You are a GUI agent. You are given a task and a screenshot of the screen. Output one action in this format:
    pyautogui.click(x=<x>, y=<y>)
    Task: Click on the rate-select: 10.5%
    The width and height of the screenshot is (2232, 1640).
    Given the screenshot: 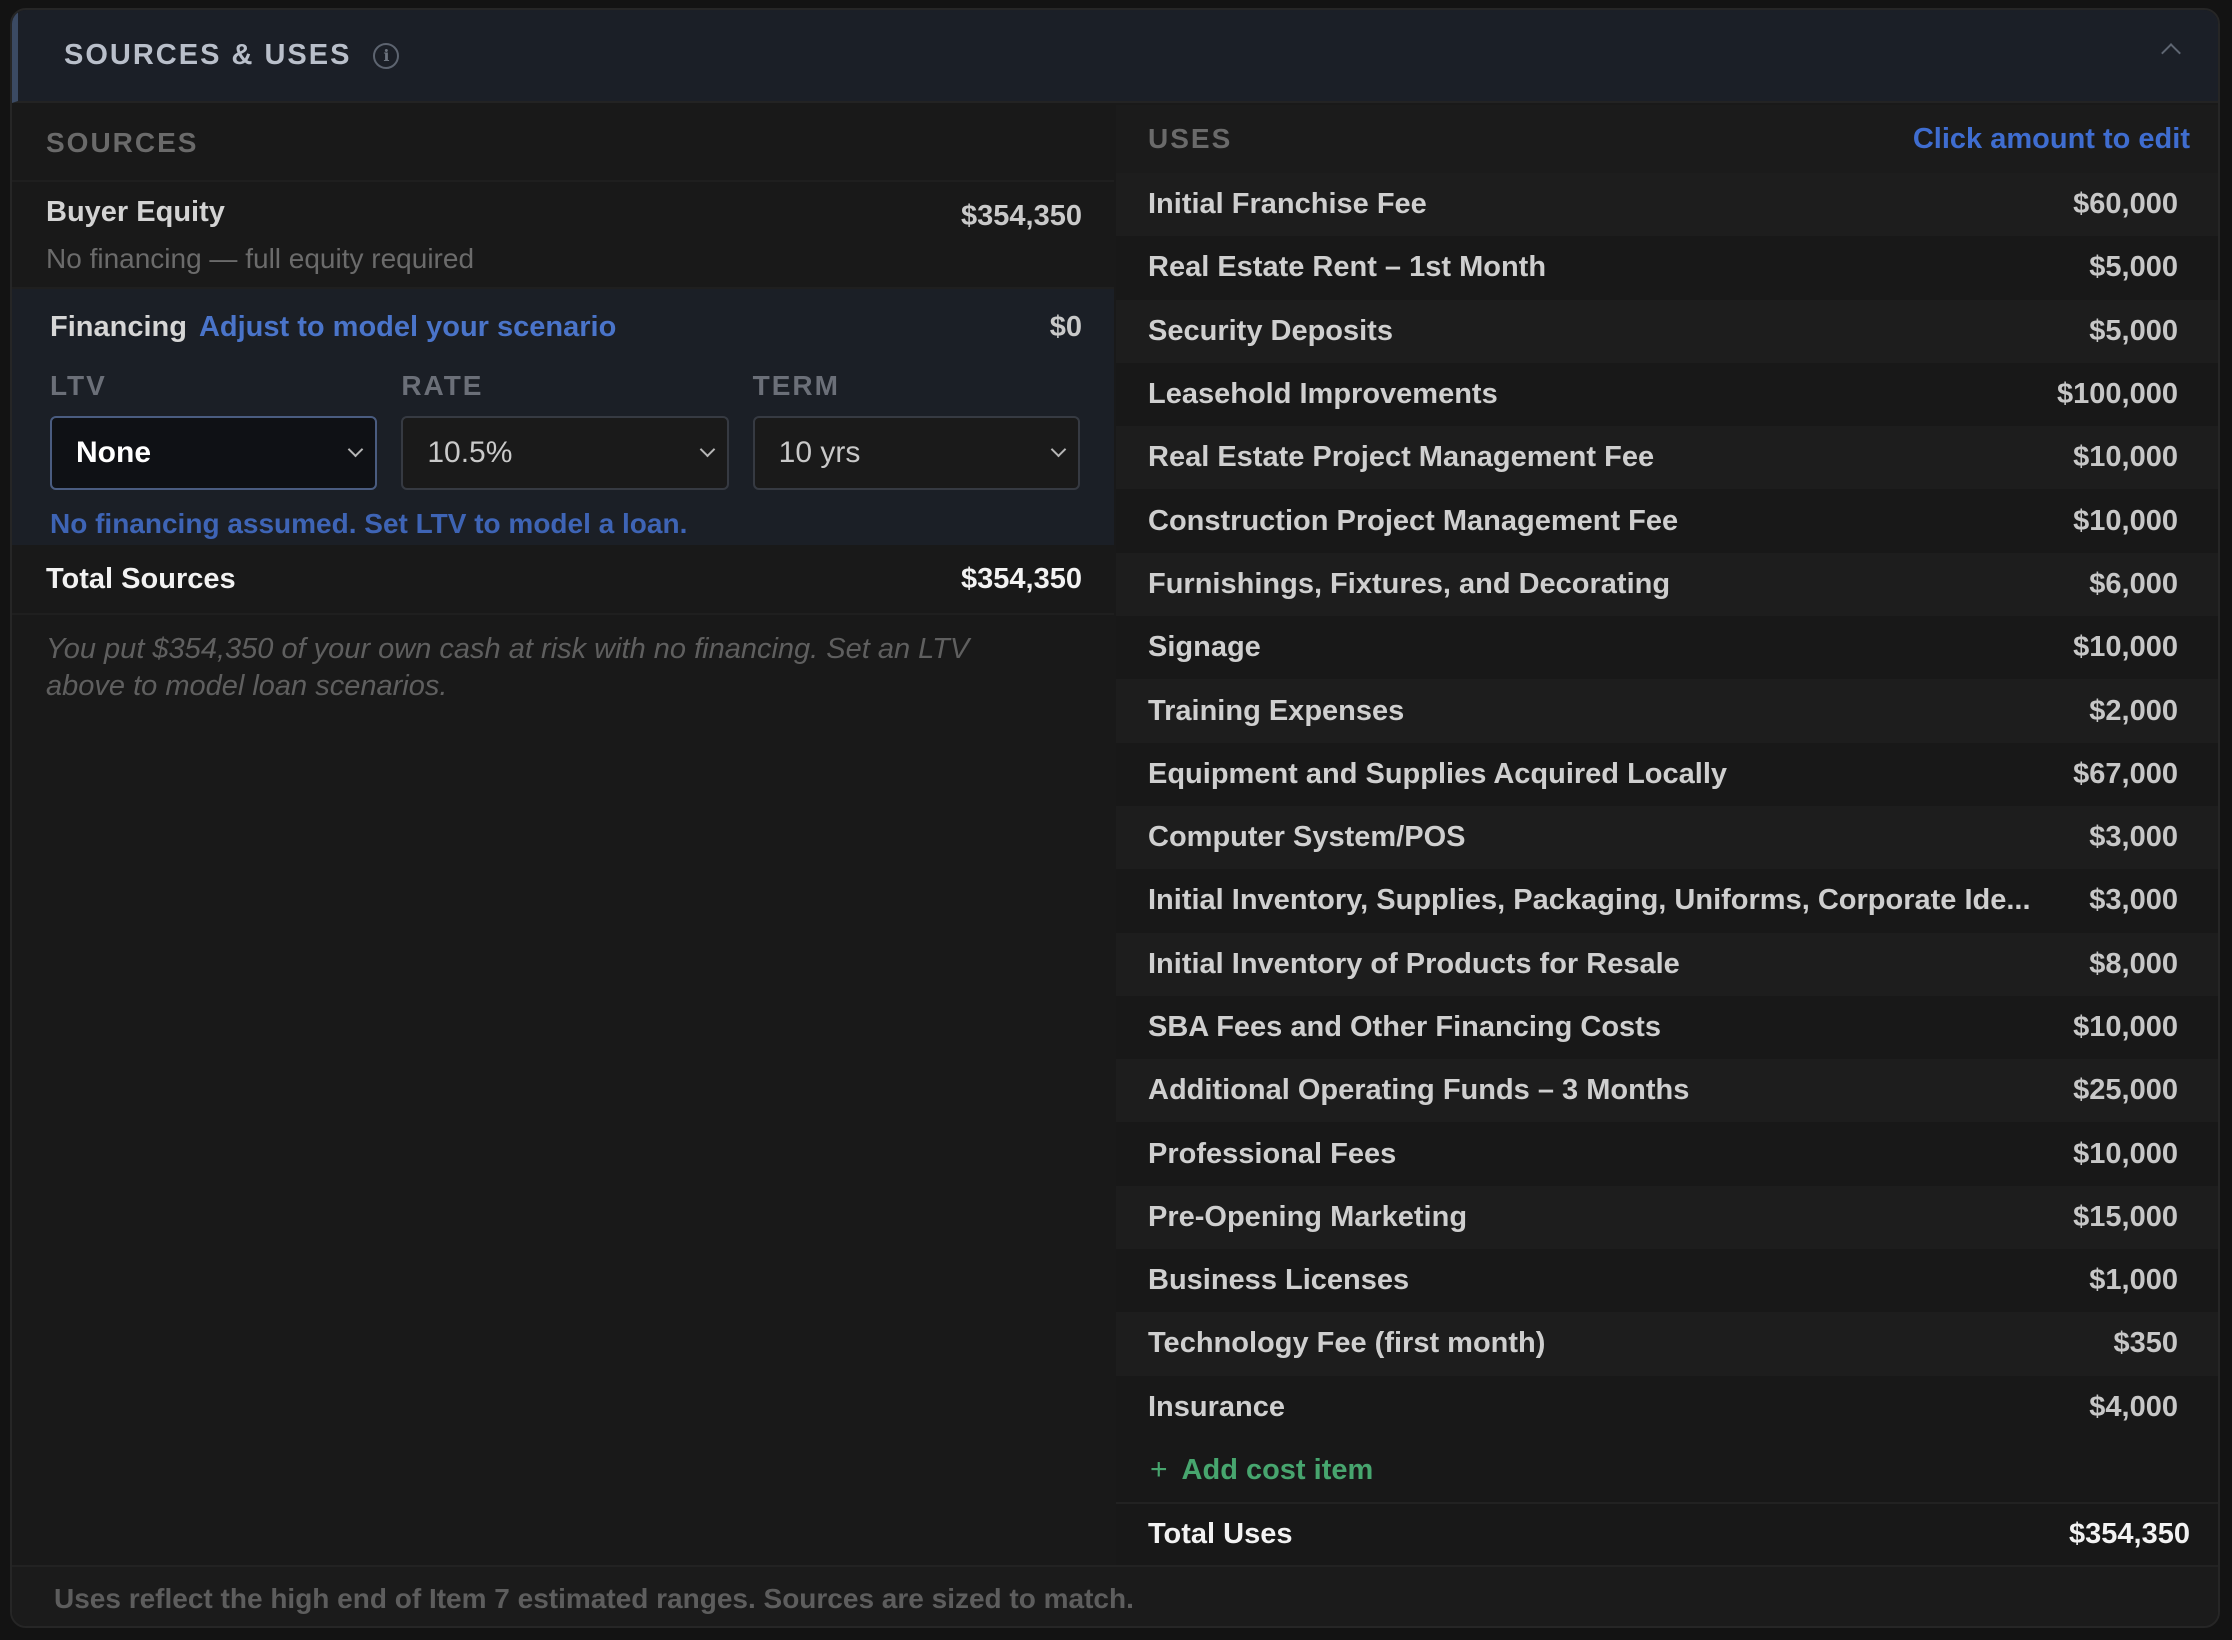 What is the action you would take?
    pyautogui.click(x=565, y=453)
    